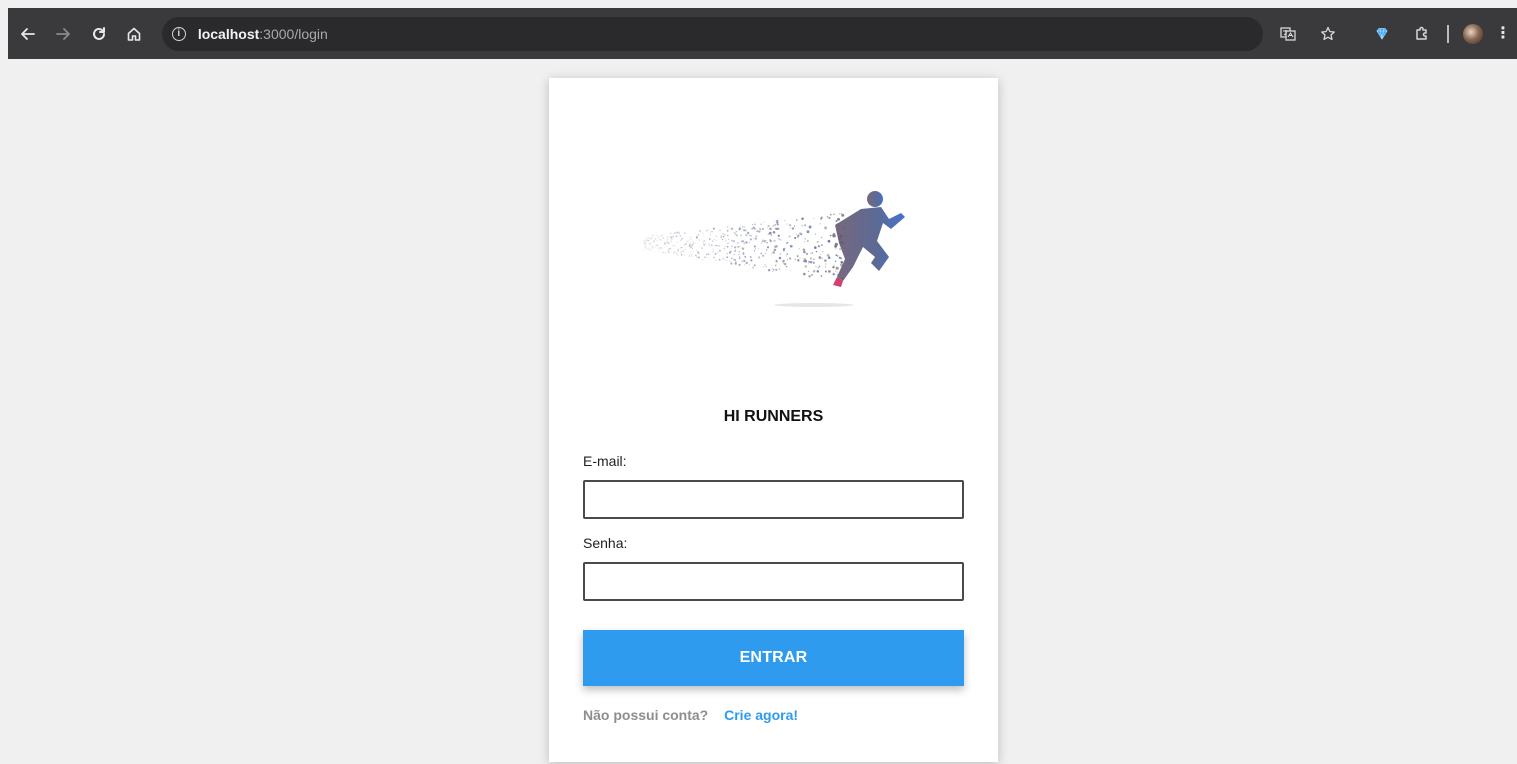 The width and height of the screenshot is (1517, 764). I want to click on url-path: :3000/login, so click(293, 33).